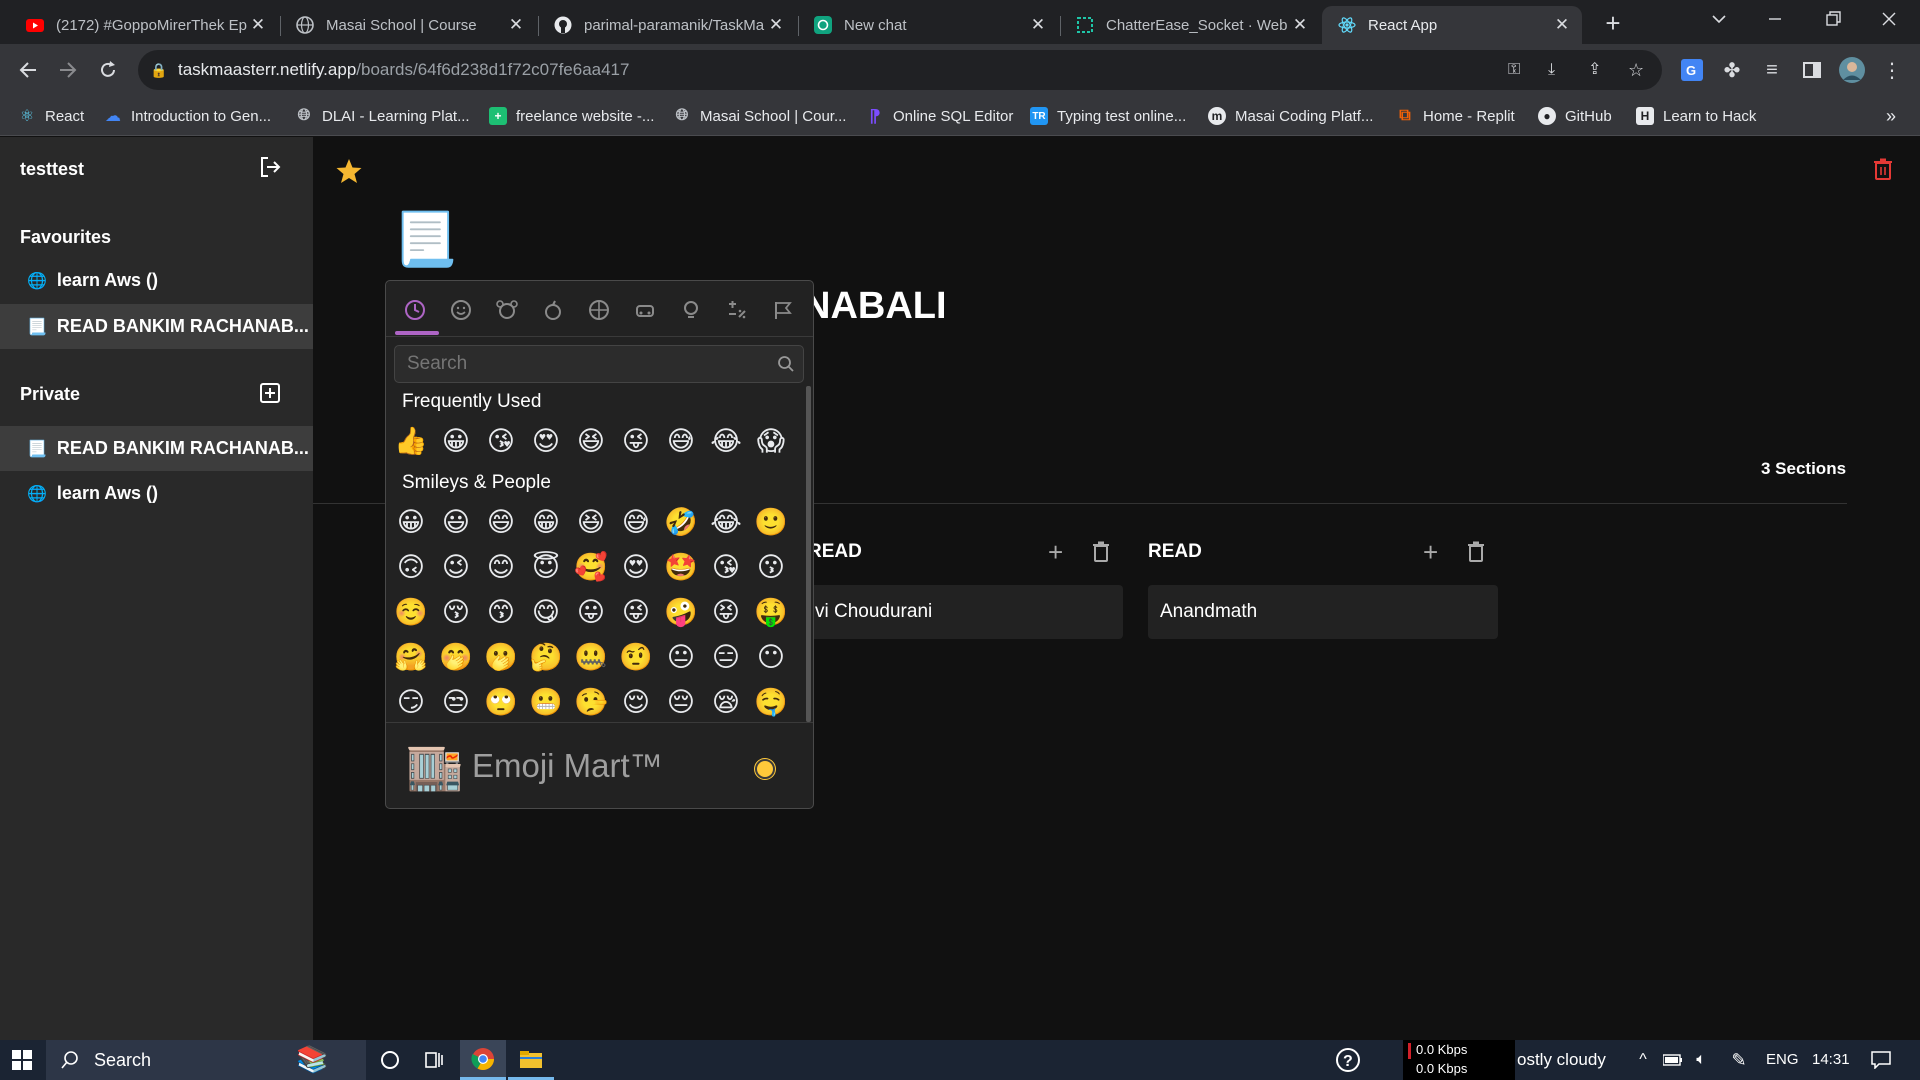  Describe the element at coordinates (1812, 70) in the screenshot. I see `side-panel-icon` at that location.